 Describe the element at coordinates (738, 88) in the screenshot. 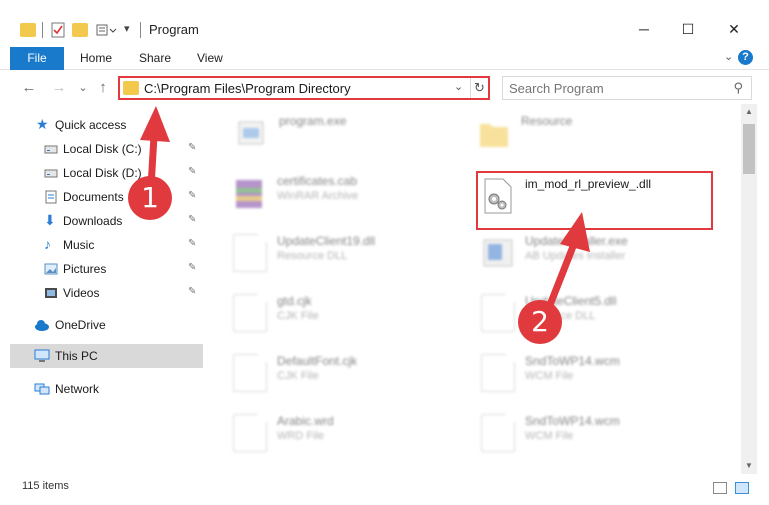

I see `search-icon: ⚲` at that location.